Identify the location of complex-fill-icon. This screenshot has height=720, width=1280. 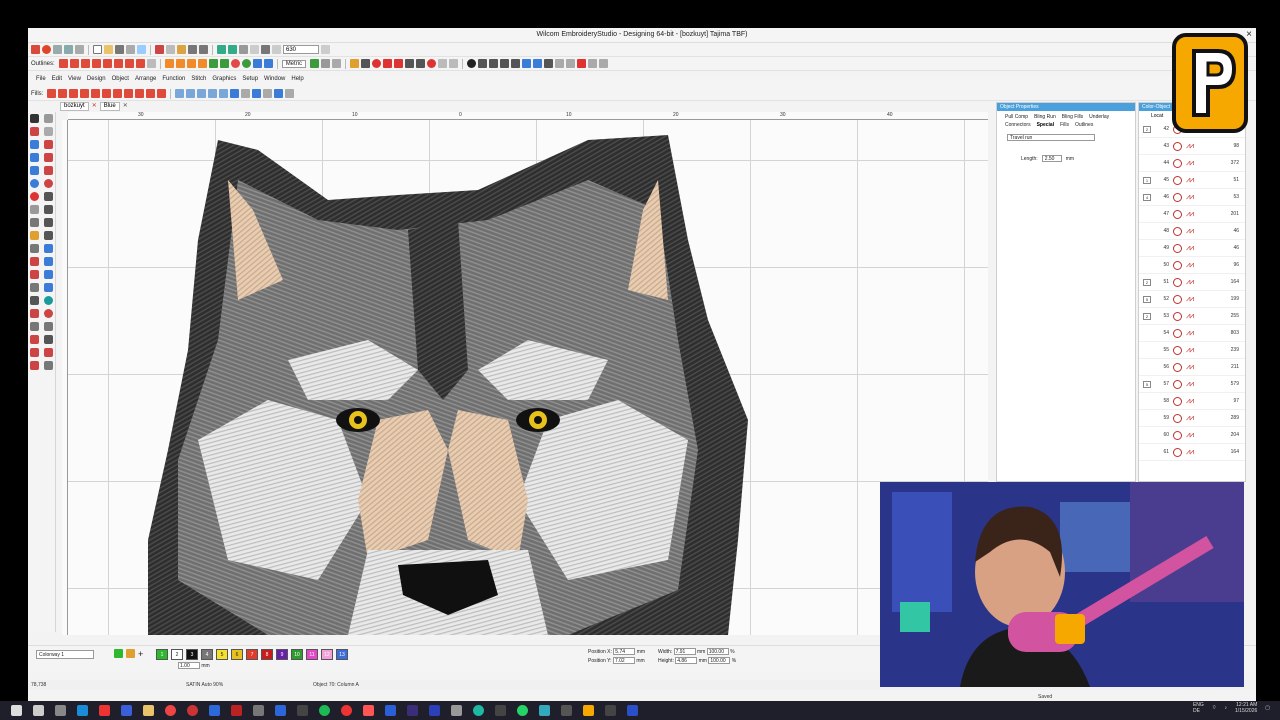
(34, 222).